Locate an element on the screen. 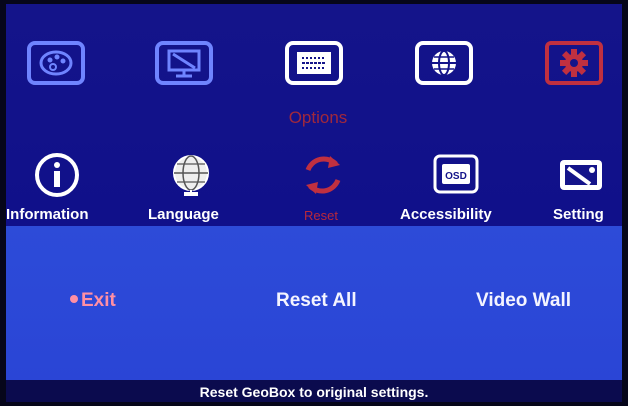  sub-item-label-information: Information is located at coordinates (47, 214).